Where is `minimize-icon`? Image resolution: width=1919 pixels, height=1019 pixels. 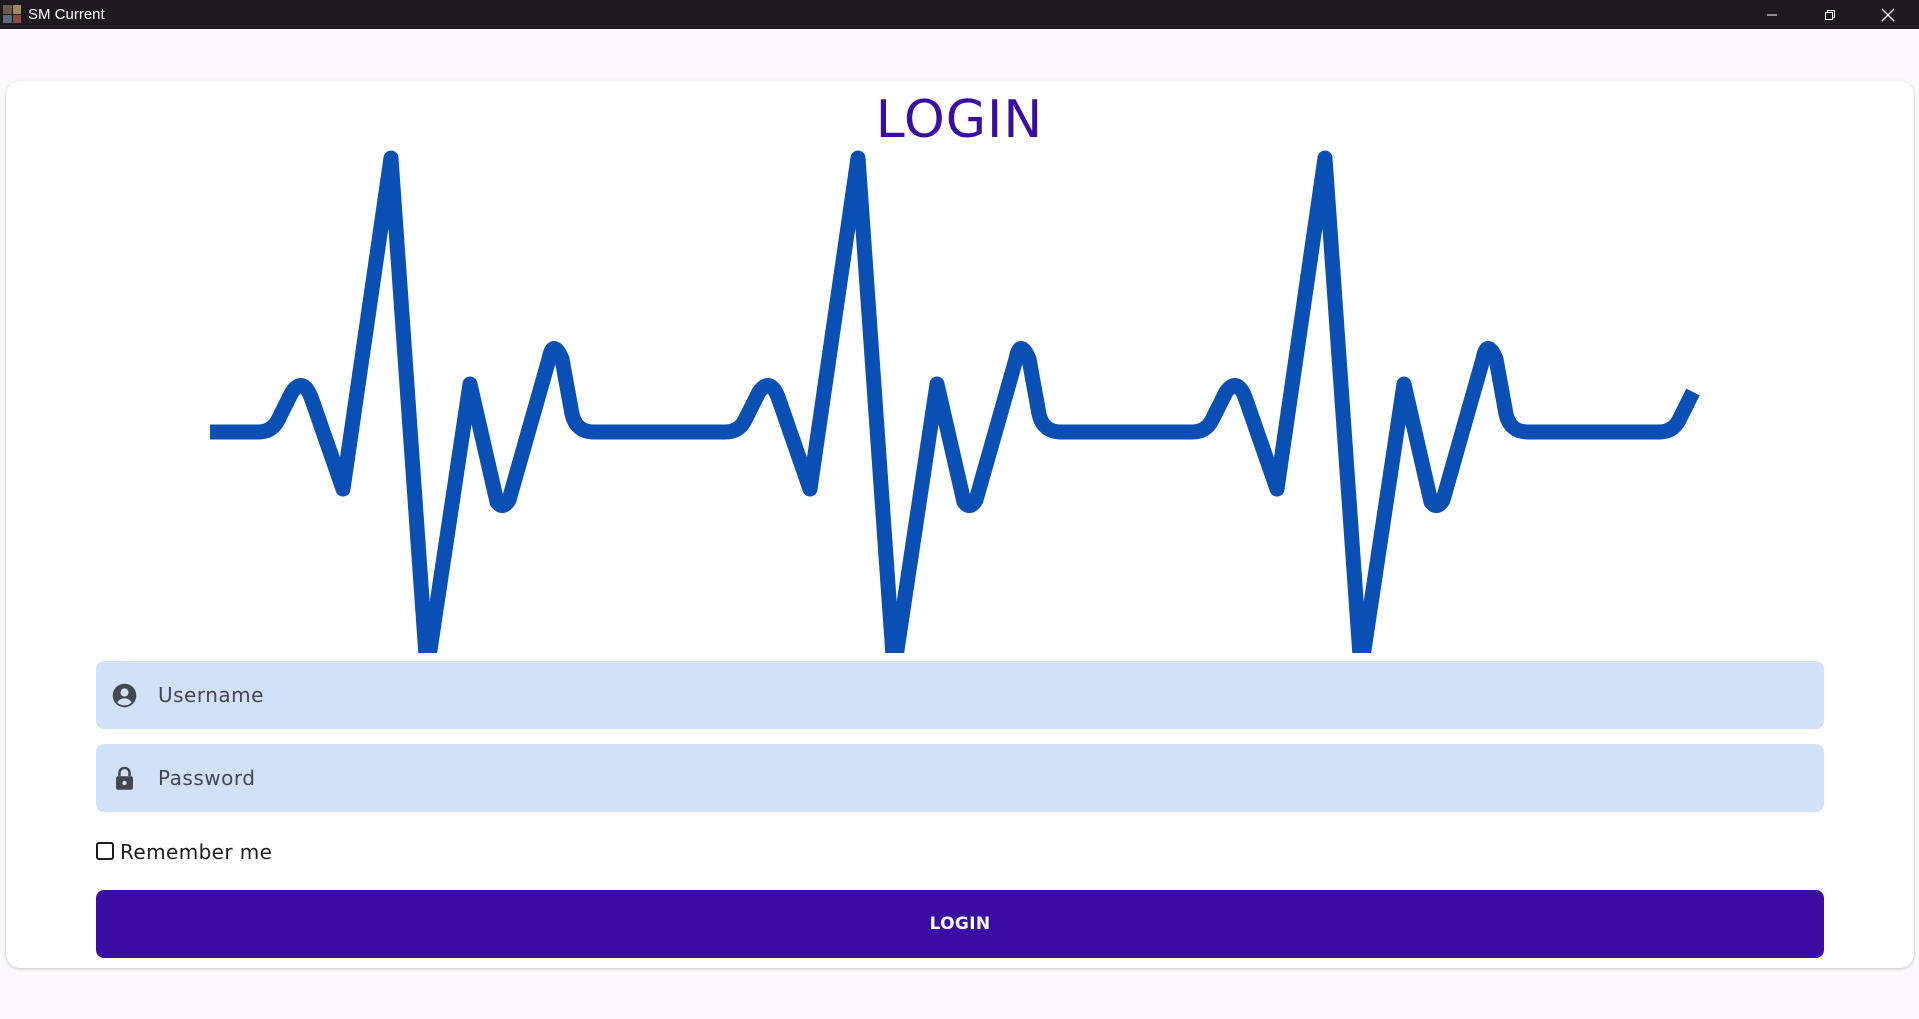 minimize-icon is located at coordinates (1772, 14).